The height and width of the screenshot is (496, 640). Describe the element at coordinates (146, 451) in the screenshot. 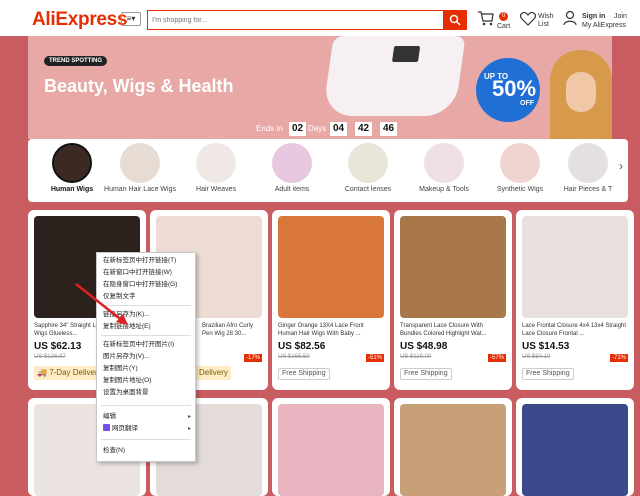

I see `ctx-inspect: 检查(N)` at that location.